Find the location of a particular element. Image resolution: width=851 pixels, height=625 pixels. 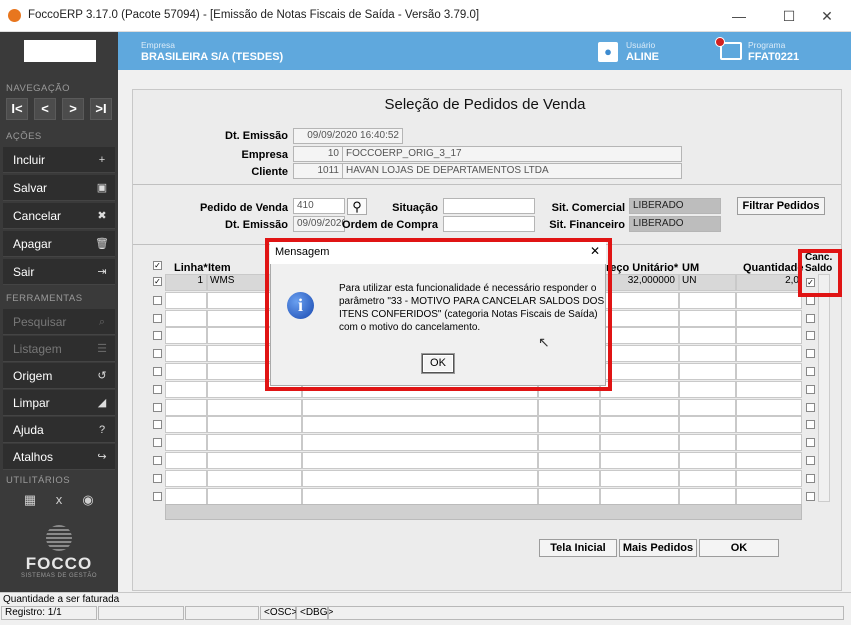

ok-button: OK is located at coordinates (739, 548).